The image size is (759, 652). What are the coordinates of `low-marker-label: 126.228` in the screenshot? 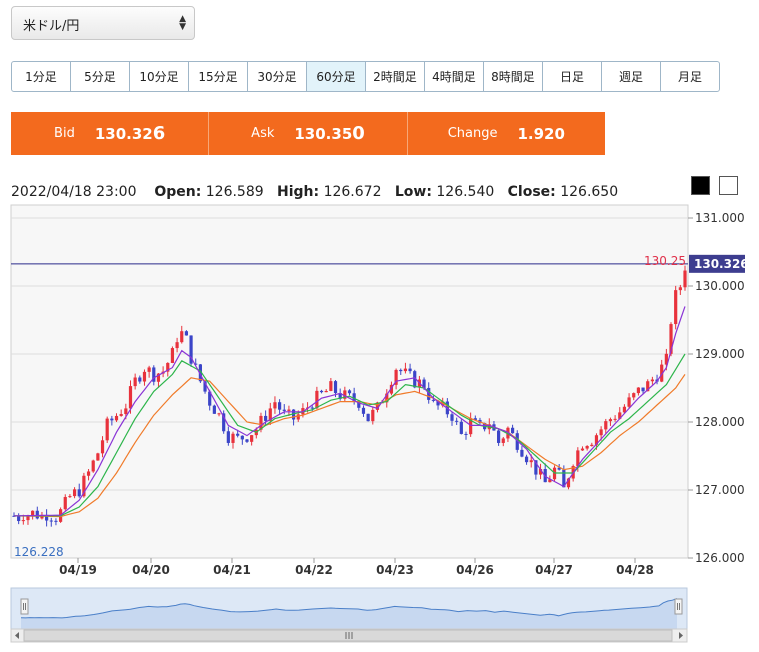 It's located at (39, 552).